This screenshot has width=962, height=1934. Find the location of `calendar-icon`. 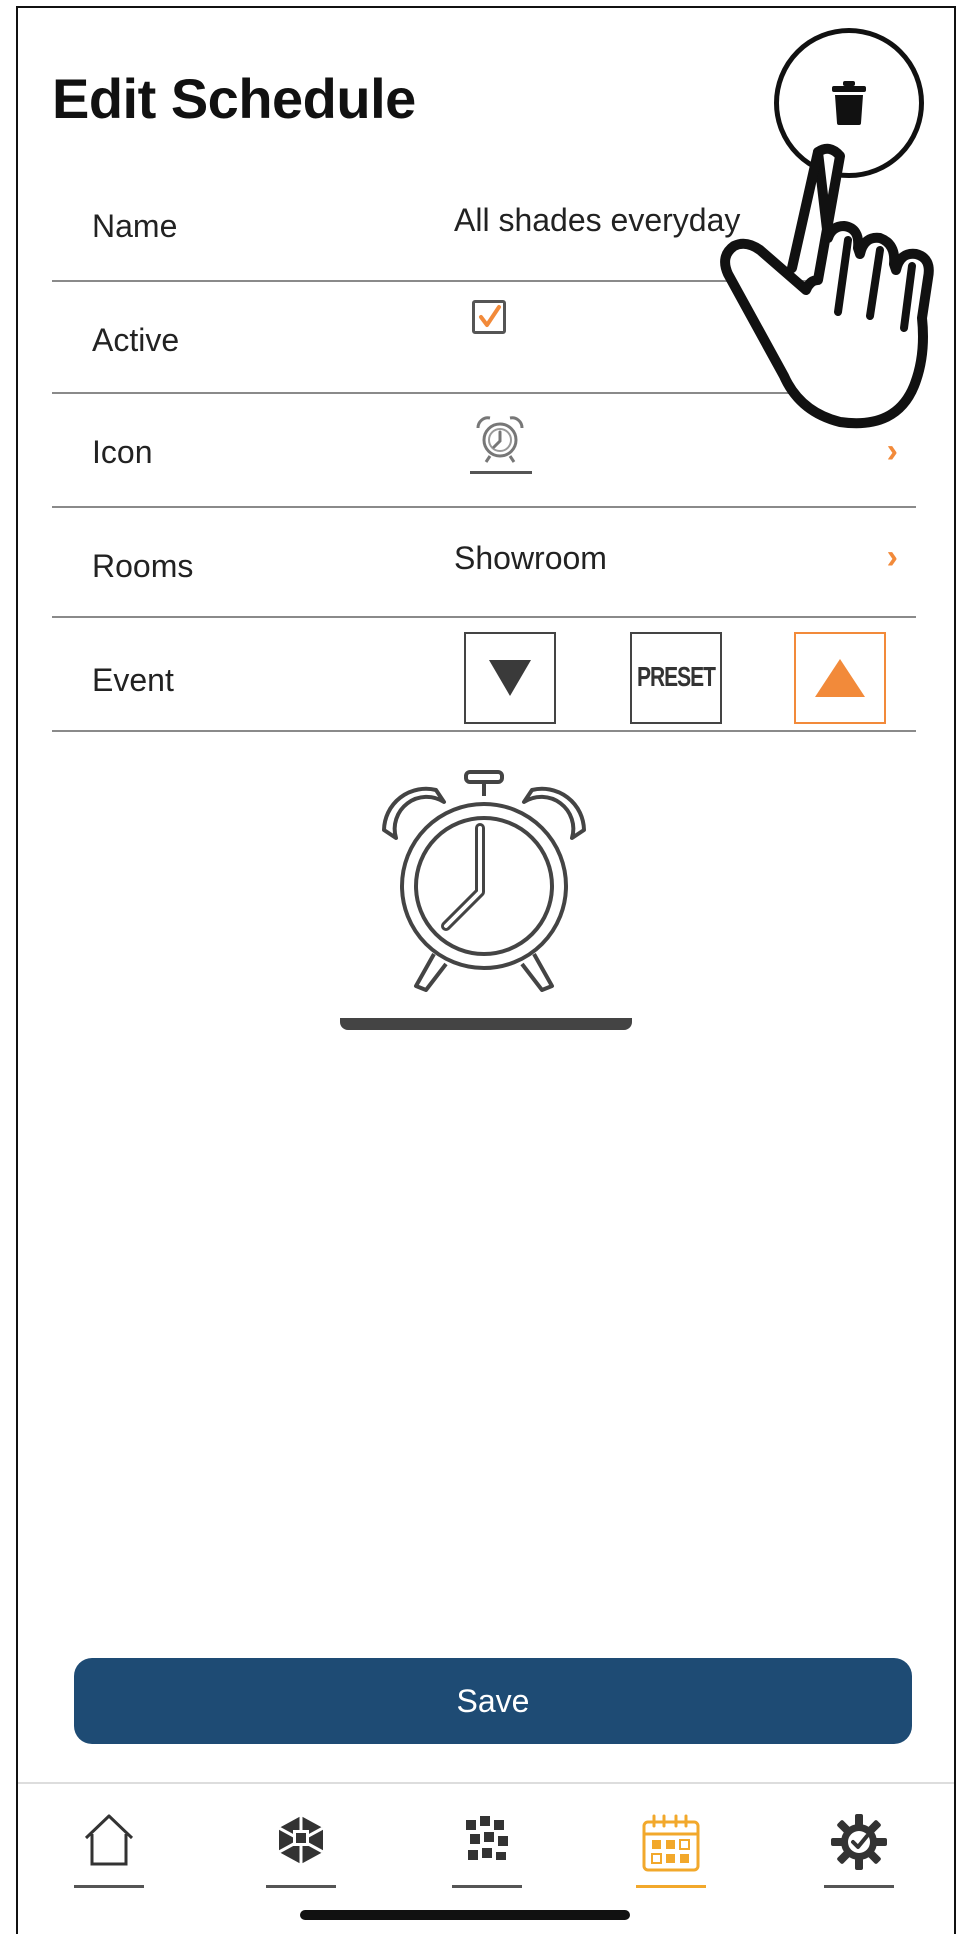

calendar-icon is located at coordinates (671, 1843).